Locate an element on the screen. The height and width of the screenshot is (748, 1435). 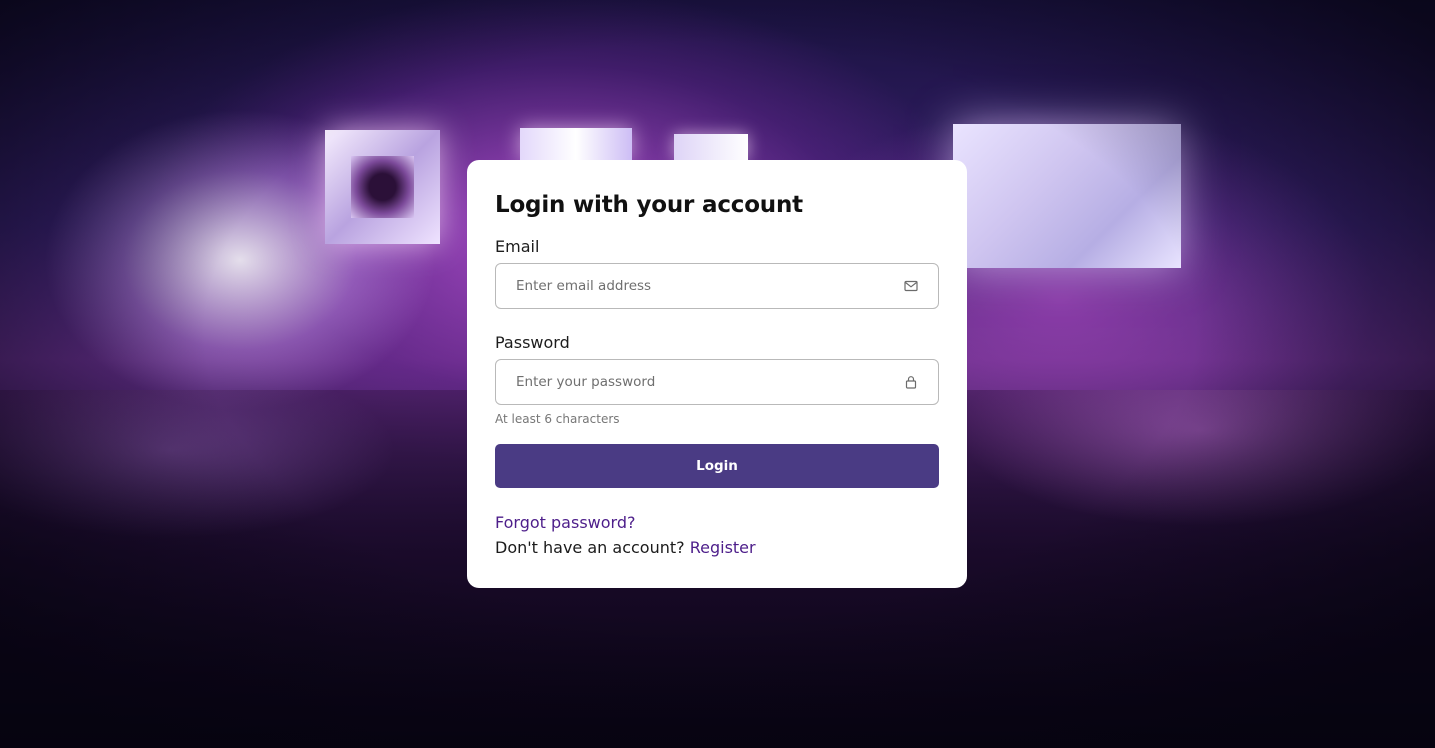
register-prompt: Don't have an account? Register is located at coordinates (717, 548).